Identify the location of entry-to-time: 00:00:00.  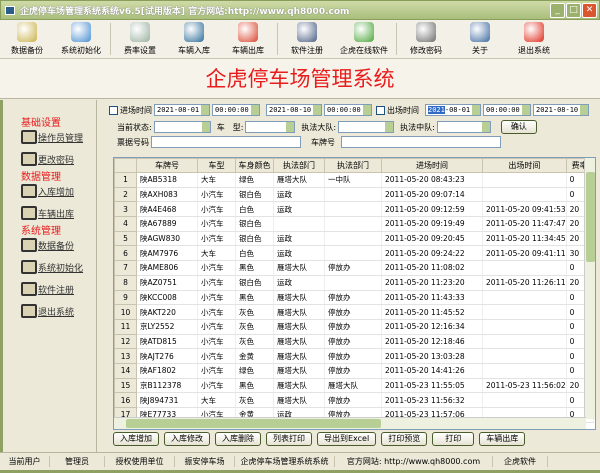
(348, 110).